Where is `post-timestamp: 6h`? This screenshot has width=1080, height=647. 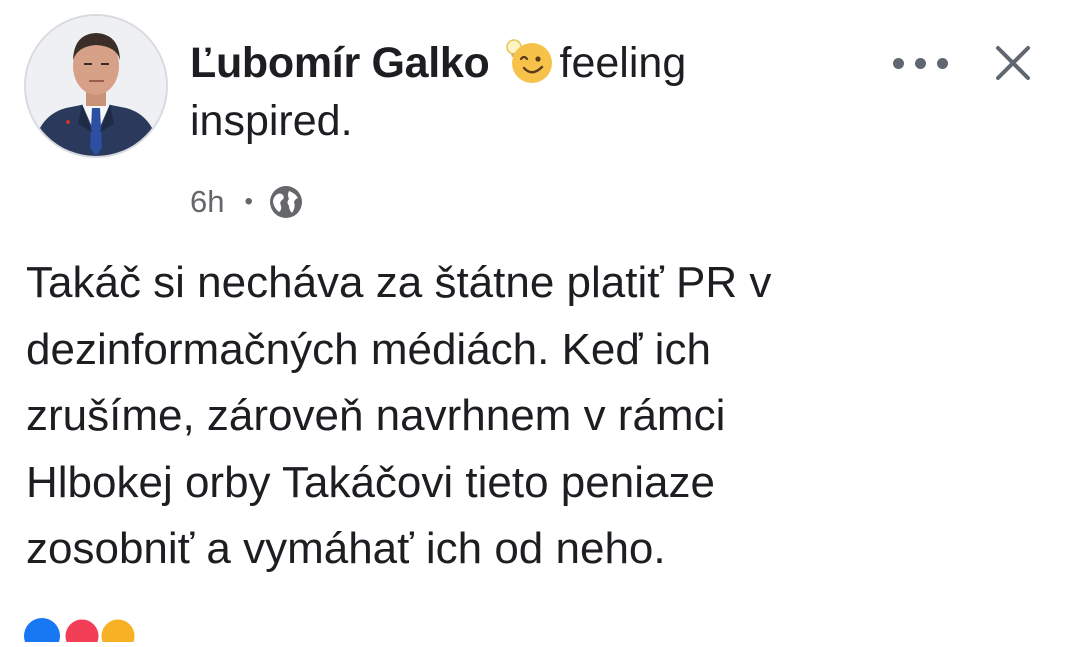 post-timestamp: 6h is located at coordinates (207, 202).